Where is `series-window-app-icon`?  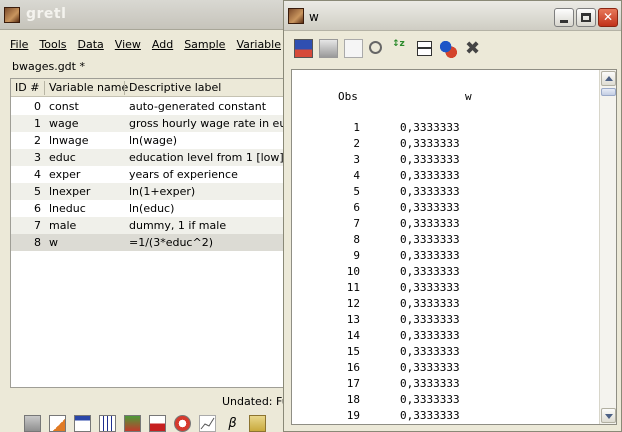 series-window-app-icon is located at coordinates (296, 16).